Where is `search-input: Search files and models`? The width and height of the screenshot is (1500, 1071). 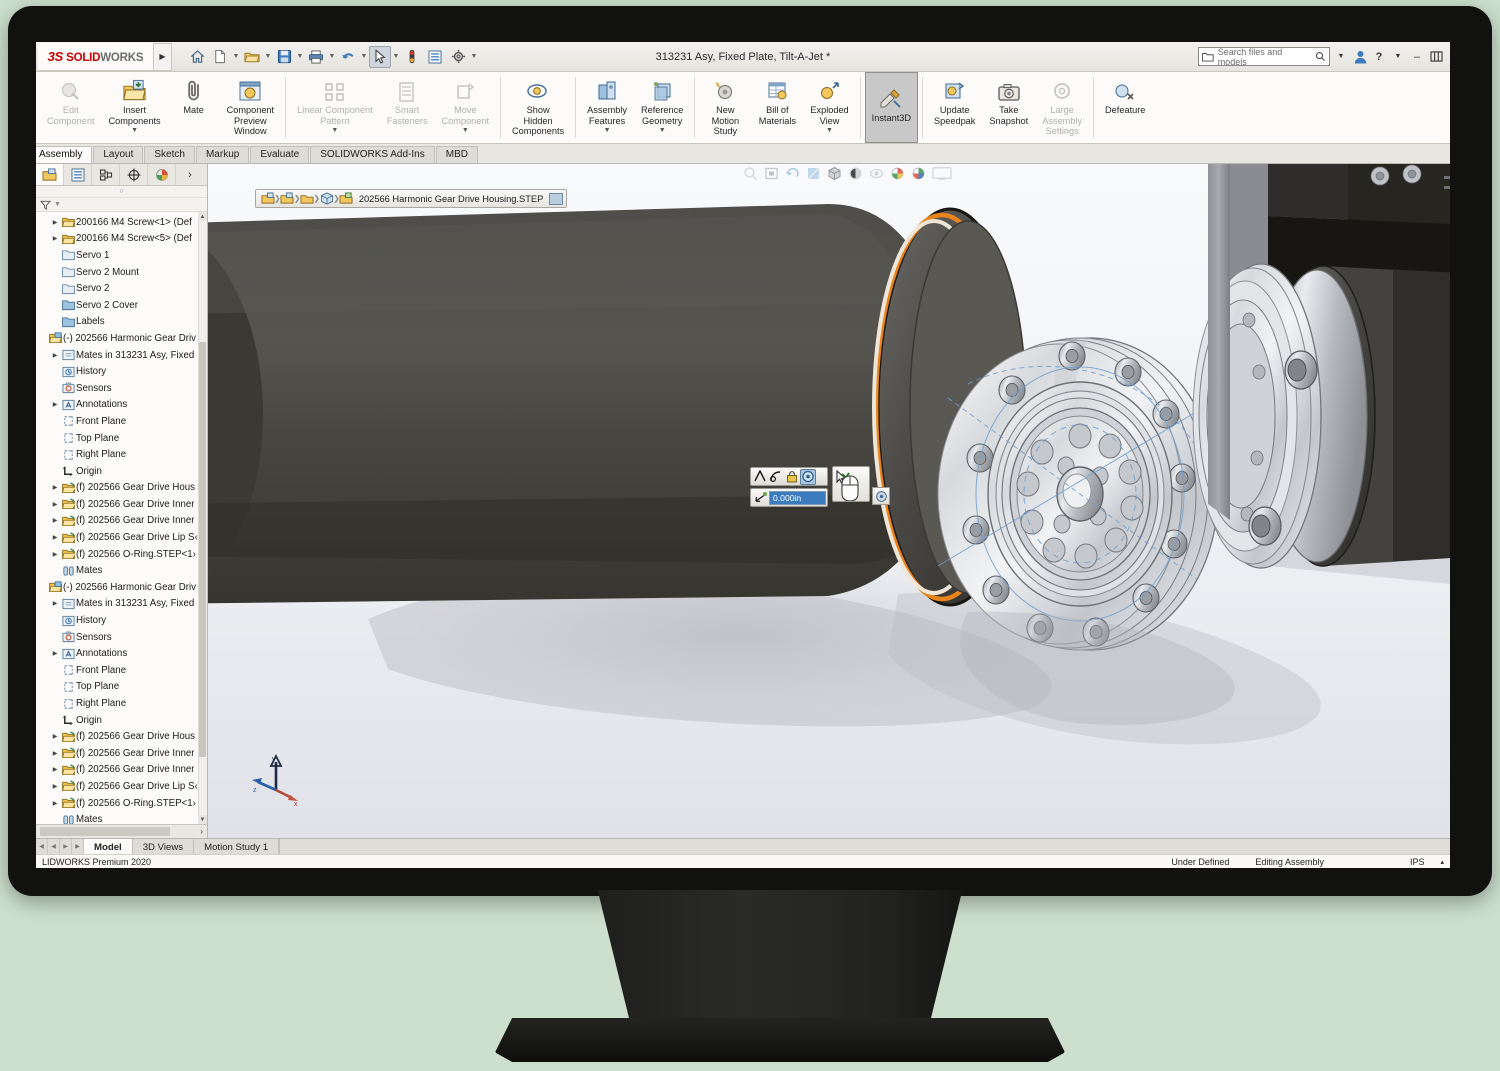 search-input: Search files and models is located at coordinates (1264, 57).